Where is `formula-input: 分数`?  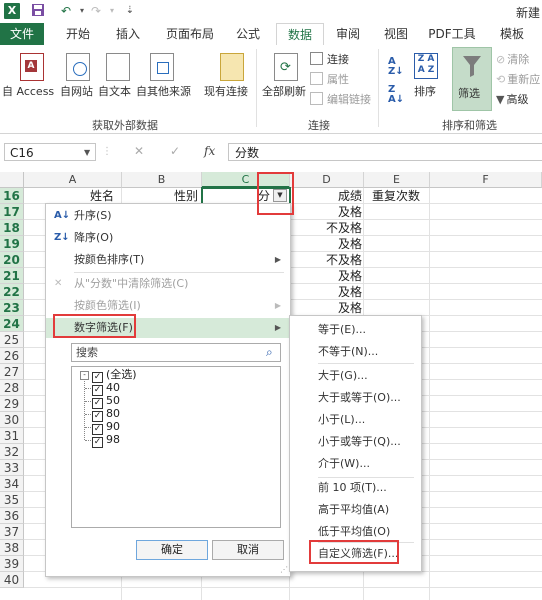
formula-input: 分数 is located at coordinates (385, 152).